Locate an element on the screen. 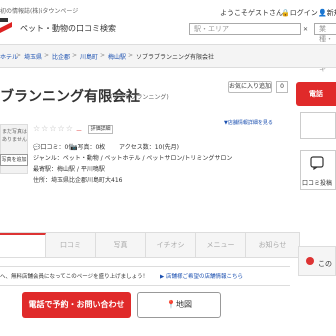  side-box is located at coordinates (318, 125).